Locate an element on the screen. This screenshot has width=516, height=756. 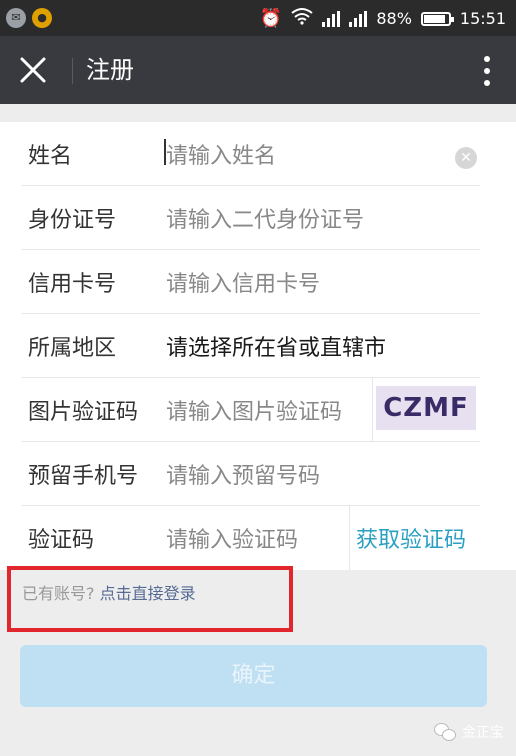
region-row: 所属地区 请选择所在省或直辖市 is located at coordinates (258, 346).